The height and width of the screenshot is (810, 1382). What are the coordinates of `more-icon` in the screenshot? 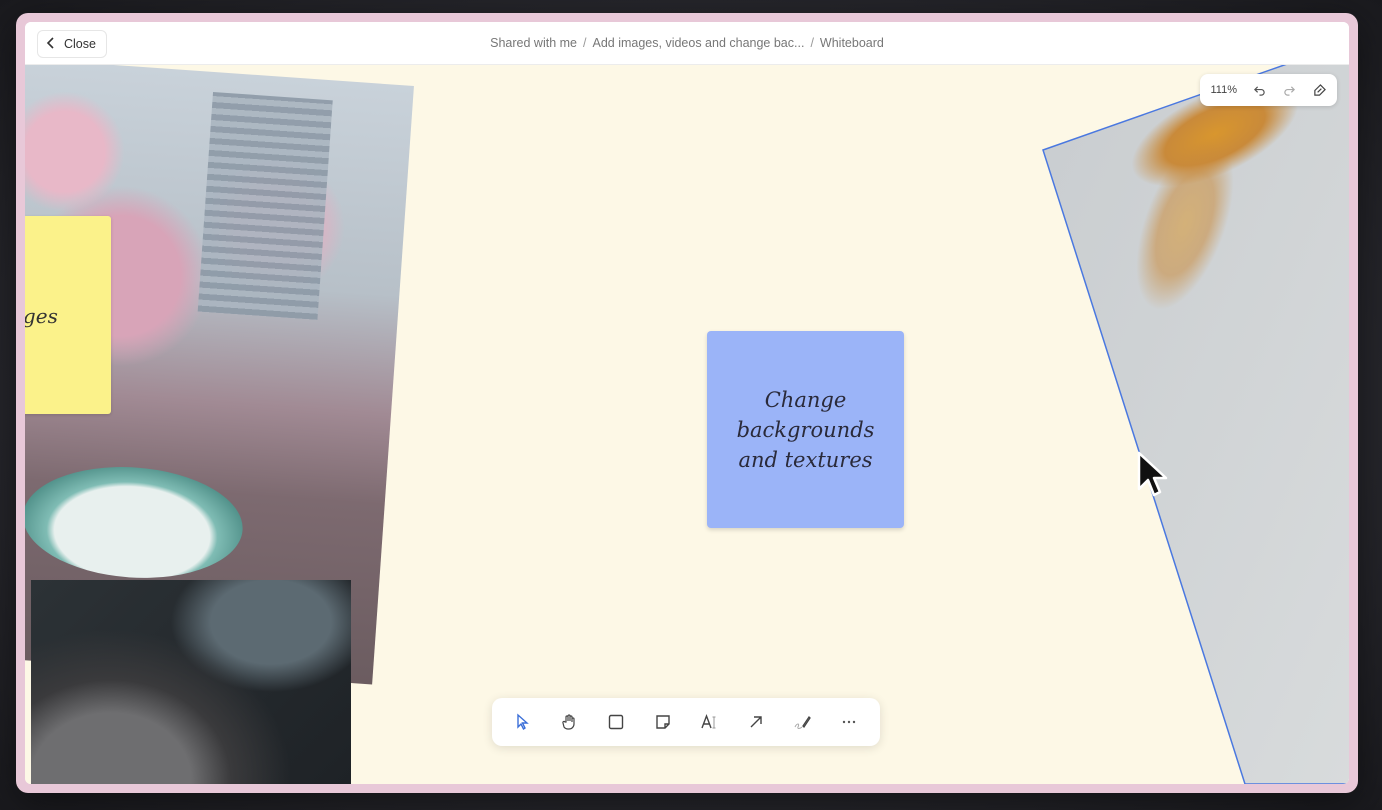 It's located at (849, 722).